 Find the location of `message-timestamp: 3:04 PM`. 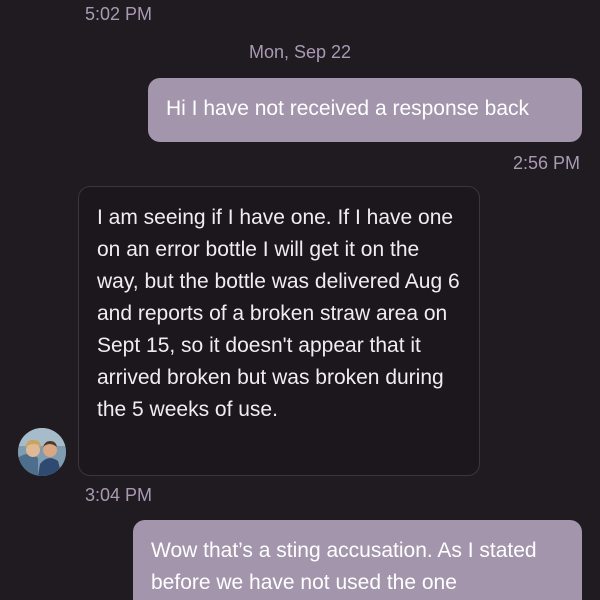

message-timestamp: 3:04 PM is located at coordinates (119, 495).